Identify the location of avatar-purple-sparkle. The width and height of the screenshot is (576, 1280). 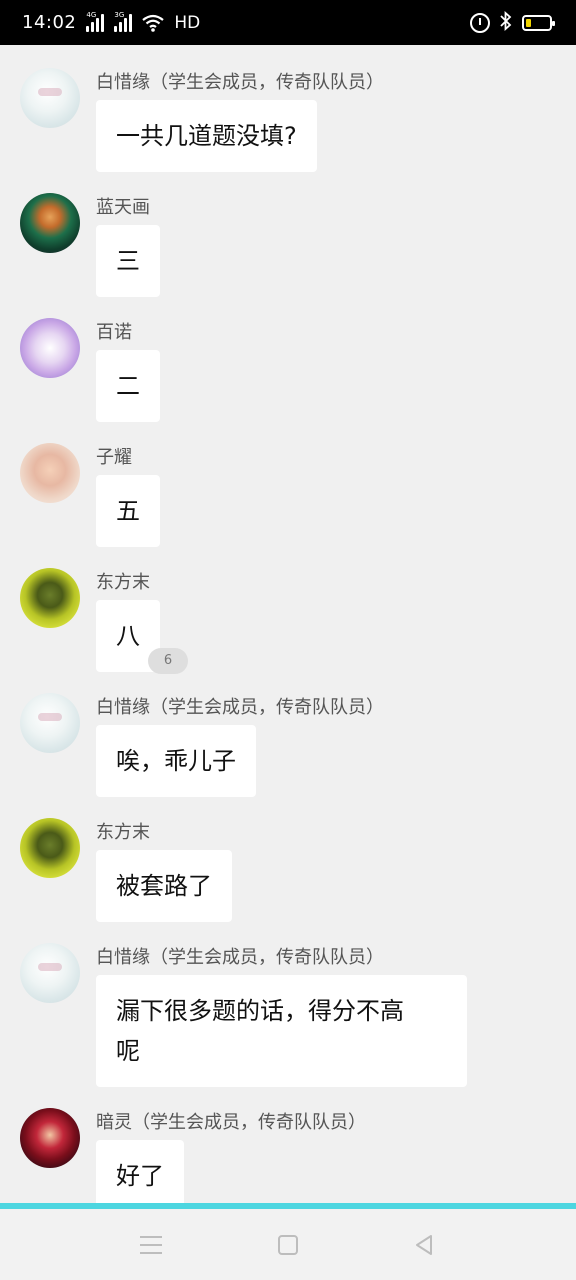
(50, 348).